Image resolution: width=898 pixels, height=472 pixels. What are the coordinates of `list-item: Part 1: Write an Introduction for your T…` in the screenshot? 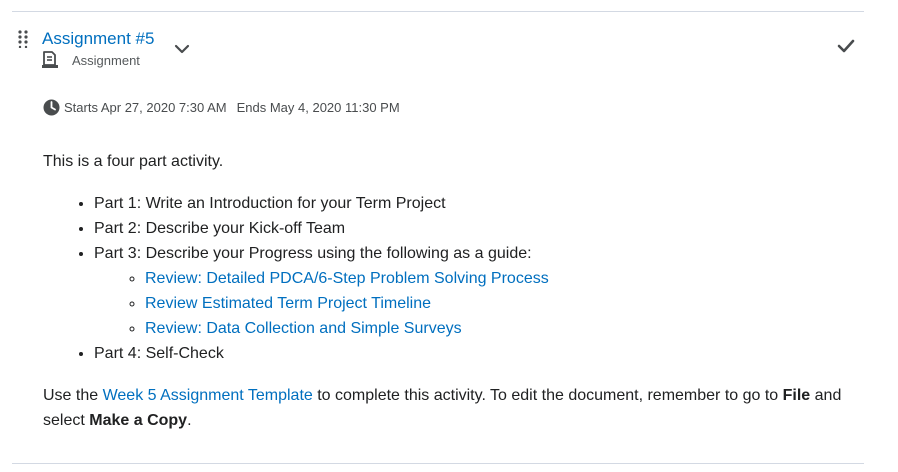 It's located at (478, 203).